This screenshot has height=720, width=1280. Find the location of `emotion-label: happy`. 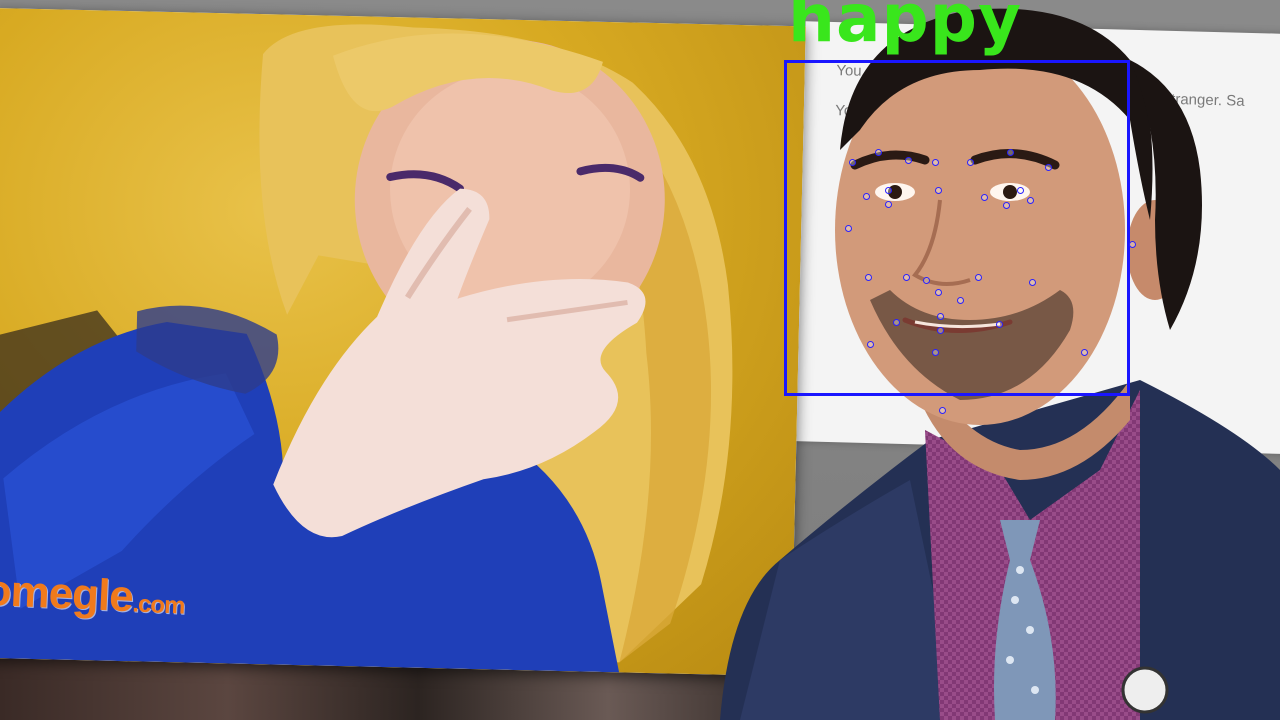

emotion-label: happy is located at coordinates (905, 28).